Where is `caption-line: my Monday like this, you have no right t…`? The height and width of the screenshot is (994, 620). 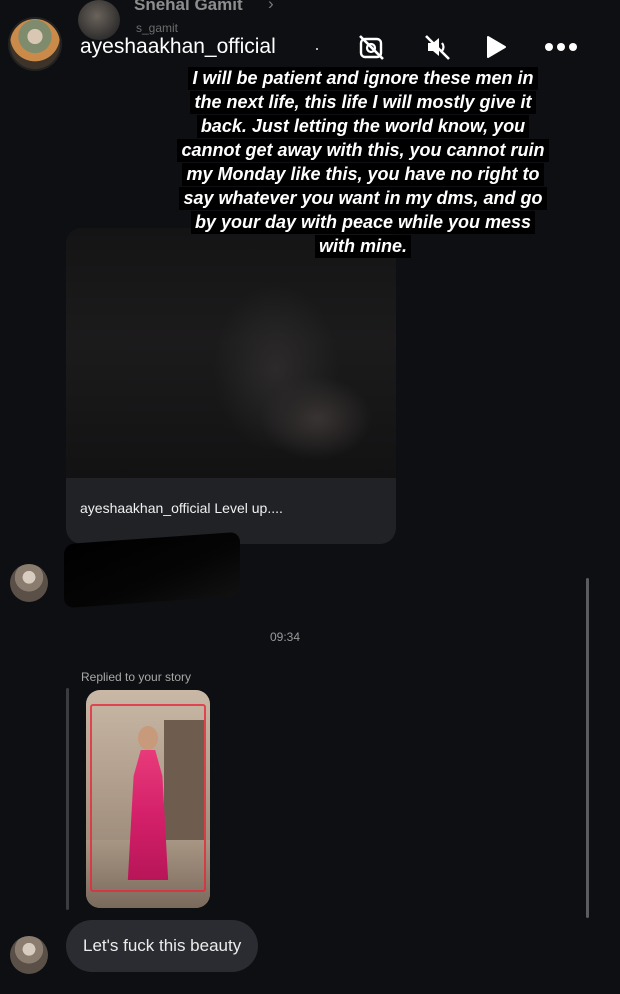
caption-line: my Monday like this, you have no right t… is located at coordinates (363, 174).